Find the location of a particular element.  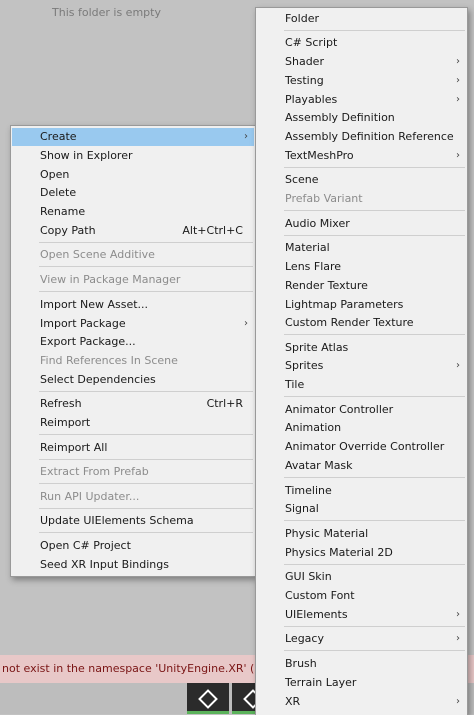

submenu-item-lens-flare: Lens Flare is located at coordinates (361, 267).